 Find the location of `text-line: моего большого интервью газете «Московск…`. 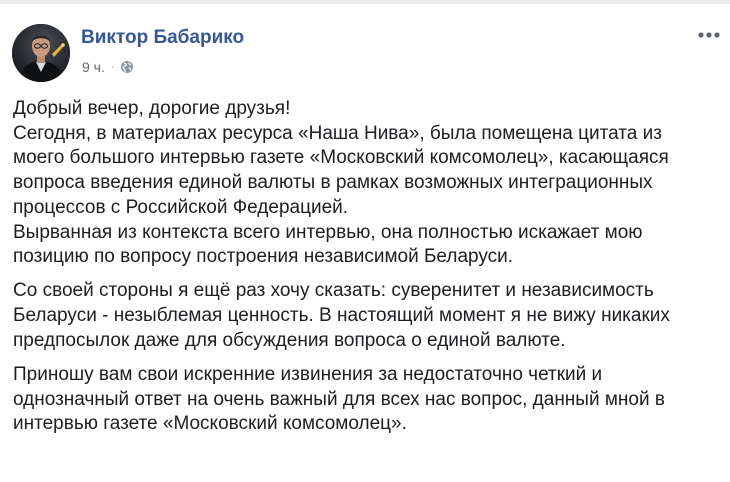

text-line: моего большого интервью газете «Московск… is located at coordinates (341, 158).